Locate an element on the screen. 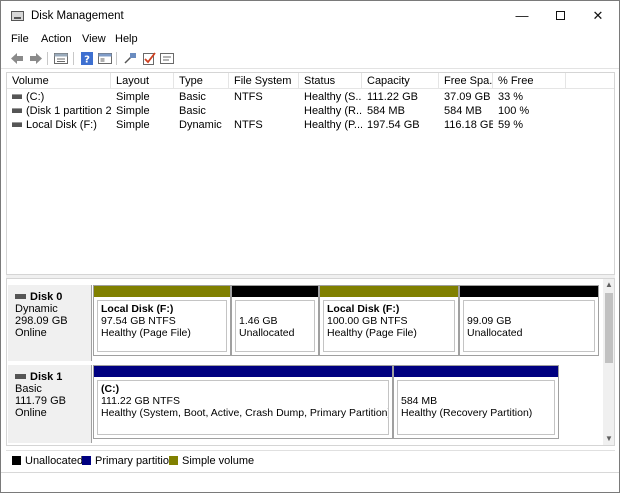 This screenshot has width=620, height=493. volume-cell-free-space: 37.09 GB is located at coordinates (467, 97).